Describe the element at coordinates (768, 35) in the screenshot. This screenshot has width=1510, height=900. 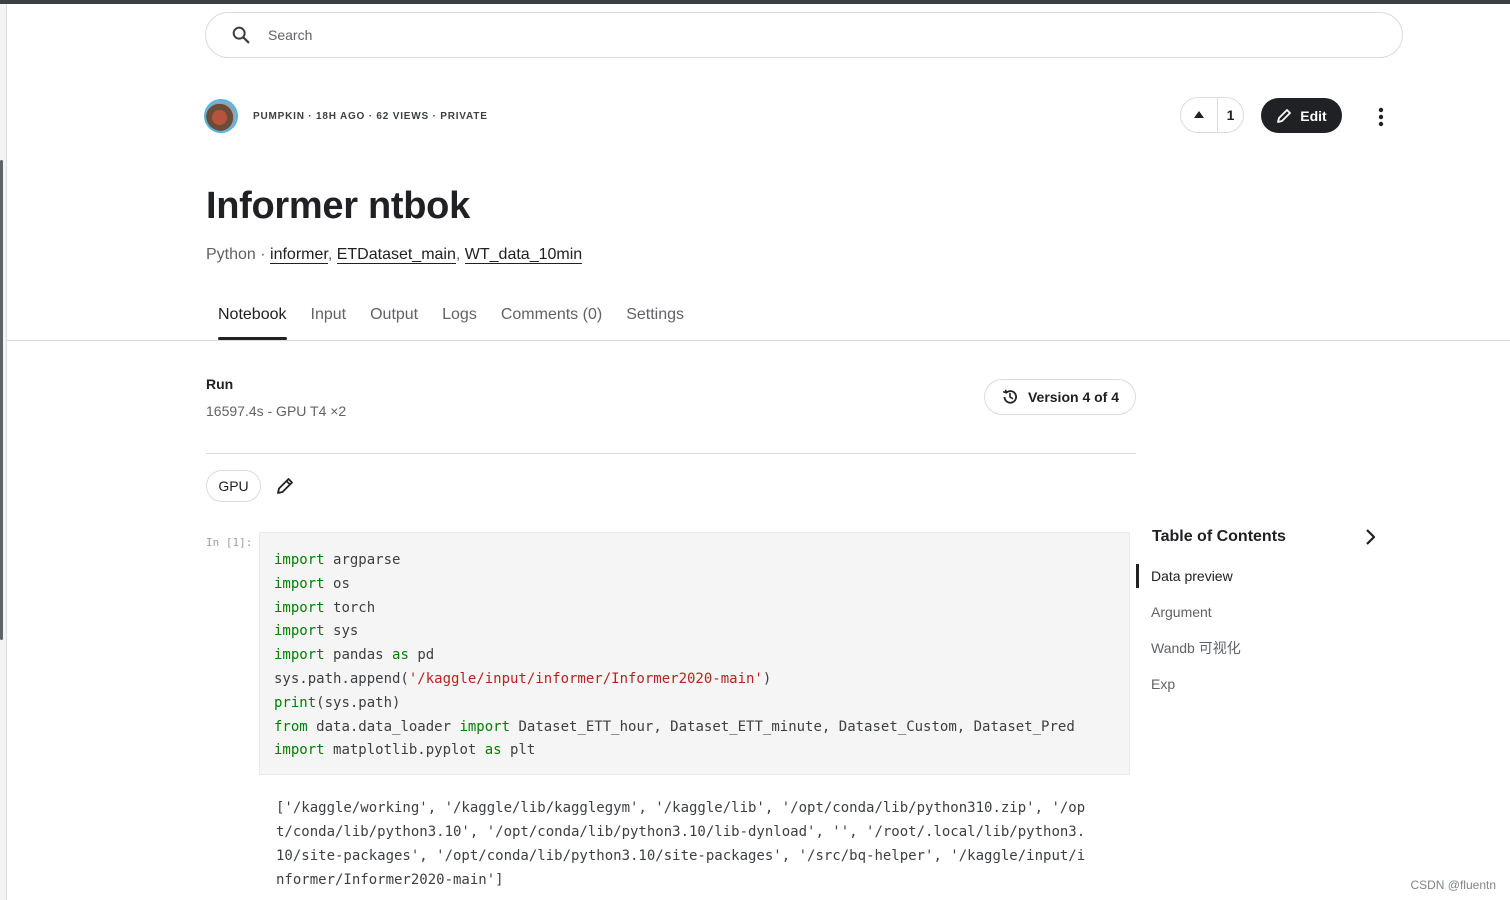
I see `search-input` at that location.